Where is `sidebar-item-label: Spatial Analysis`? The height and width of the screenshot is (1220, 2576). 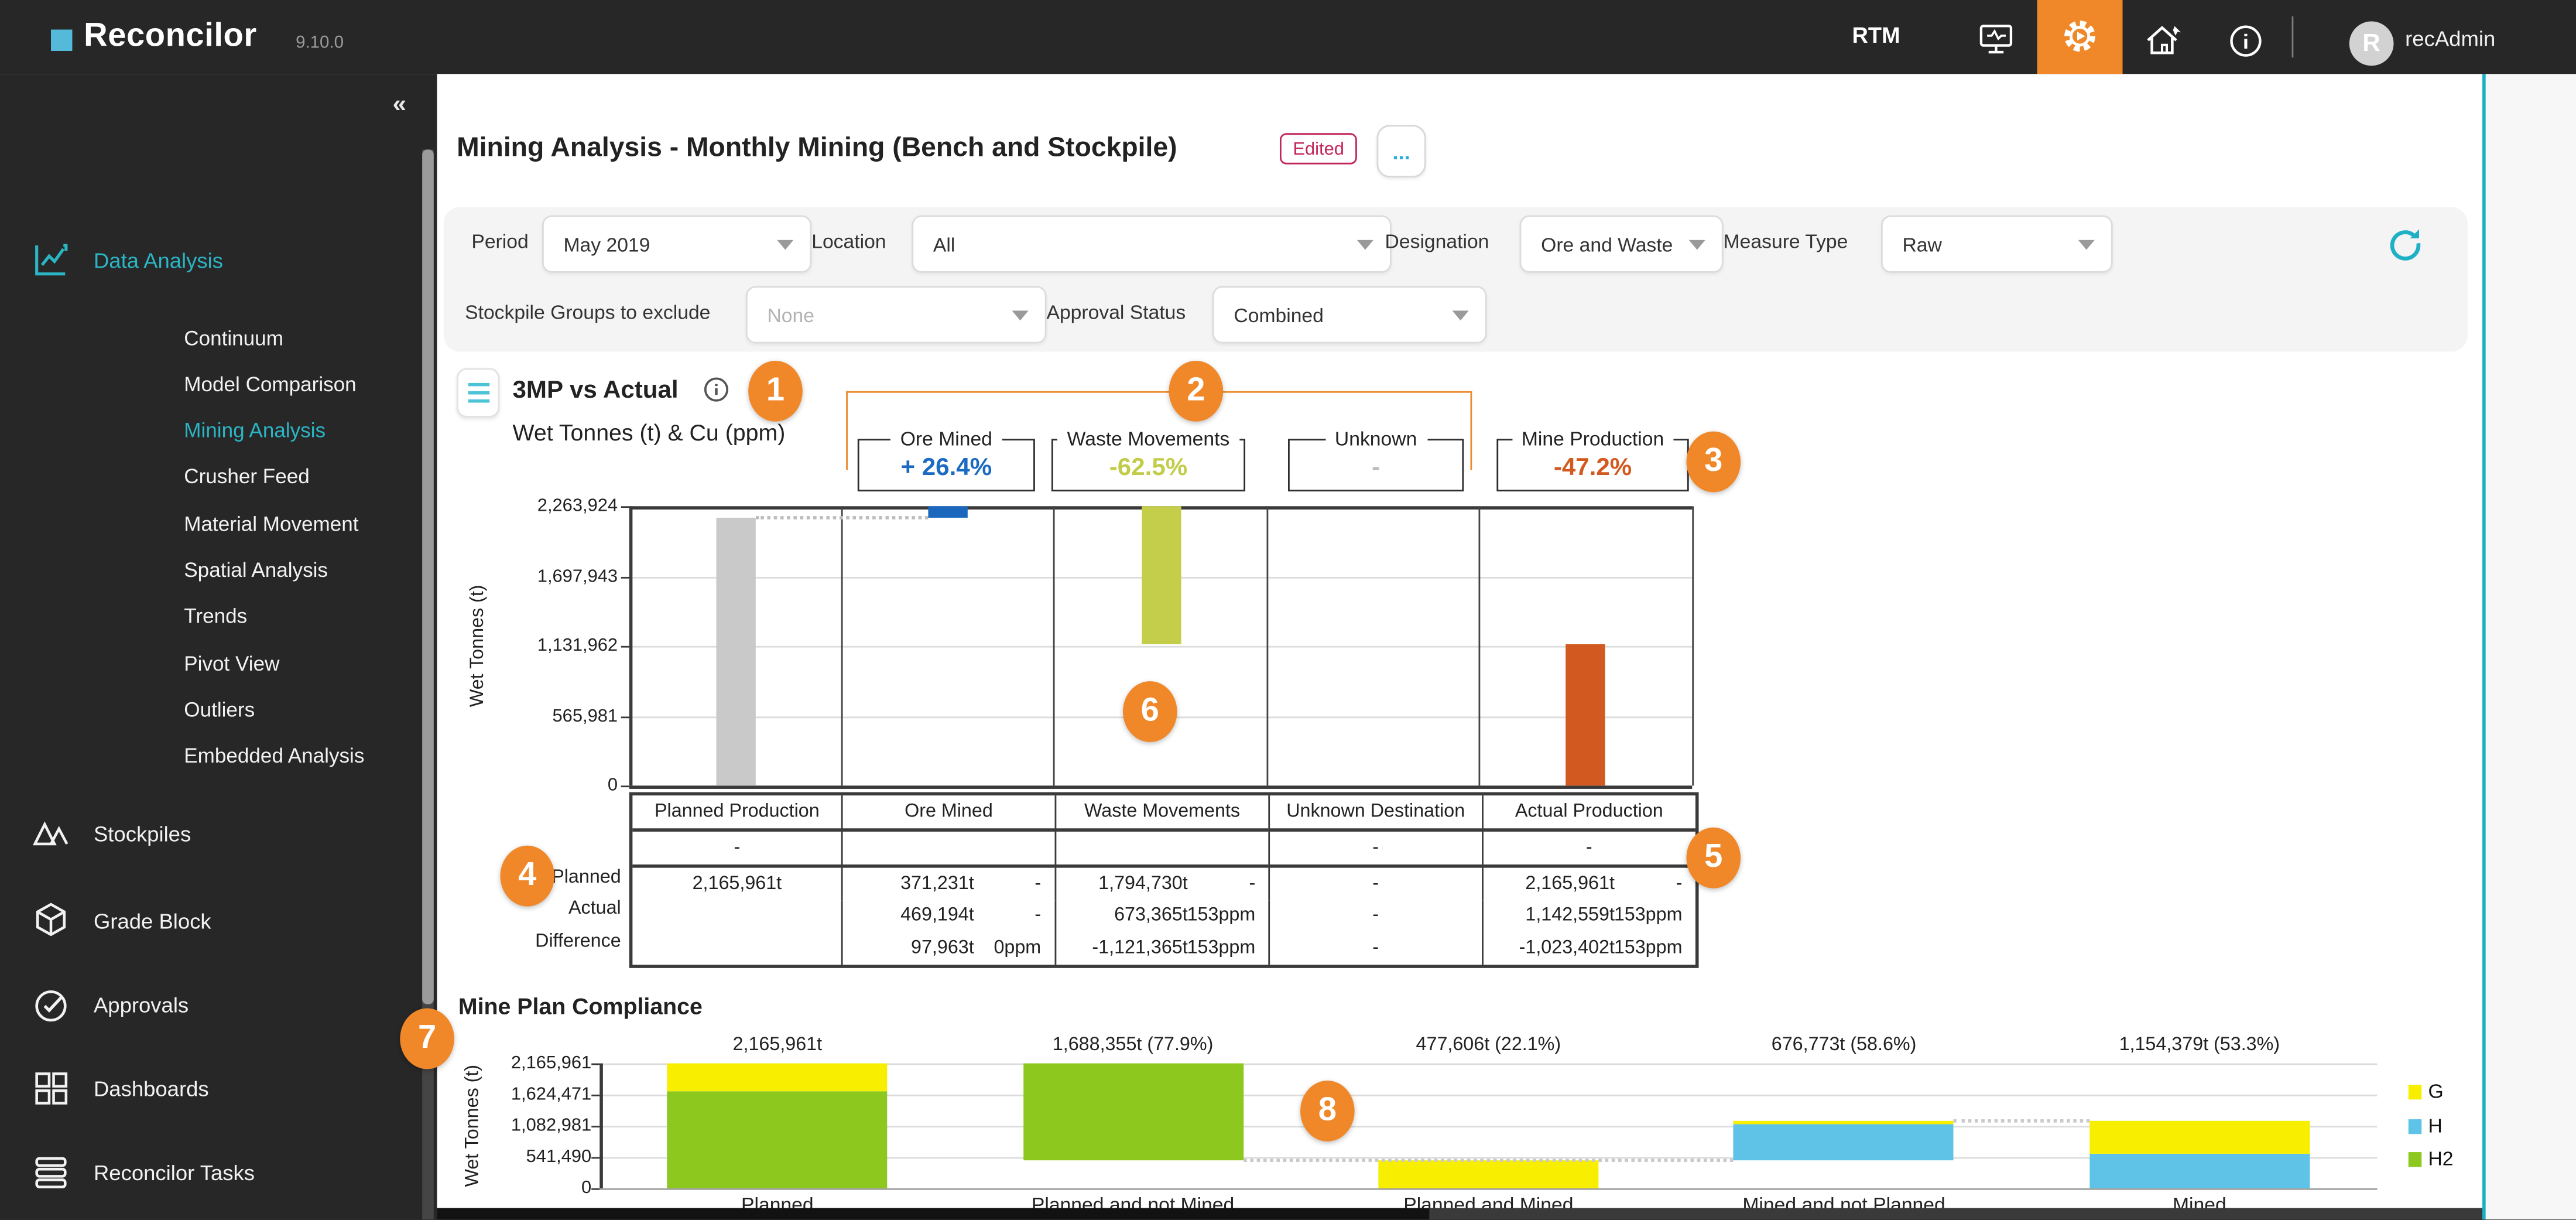
sidebar-item-label: Spatial Analysis is located at coordinates (256, 569).